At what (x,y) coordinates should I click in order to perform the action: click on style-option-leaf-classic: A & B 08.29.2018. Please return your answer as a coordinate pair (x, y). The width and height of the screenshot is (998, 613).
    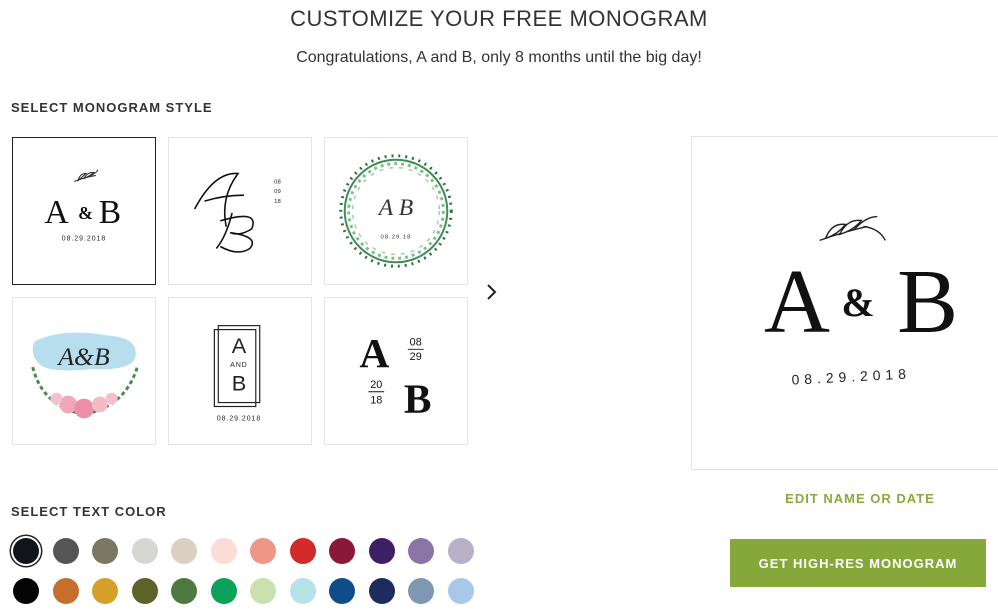
    Looking at the image, I should click on (84, 211).